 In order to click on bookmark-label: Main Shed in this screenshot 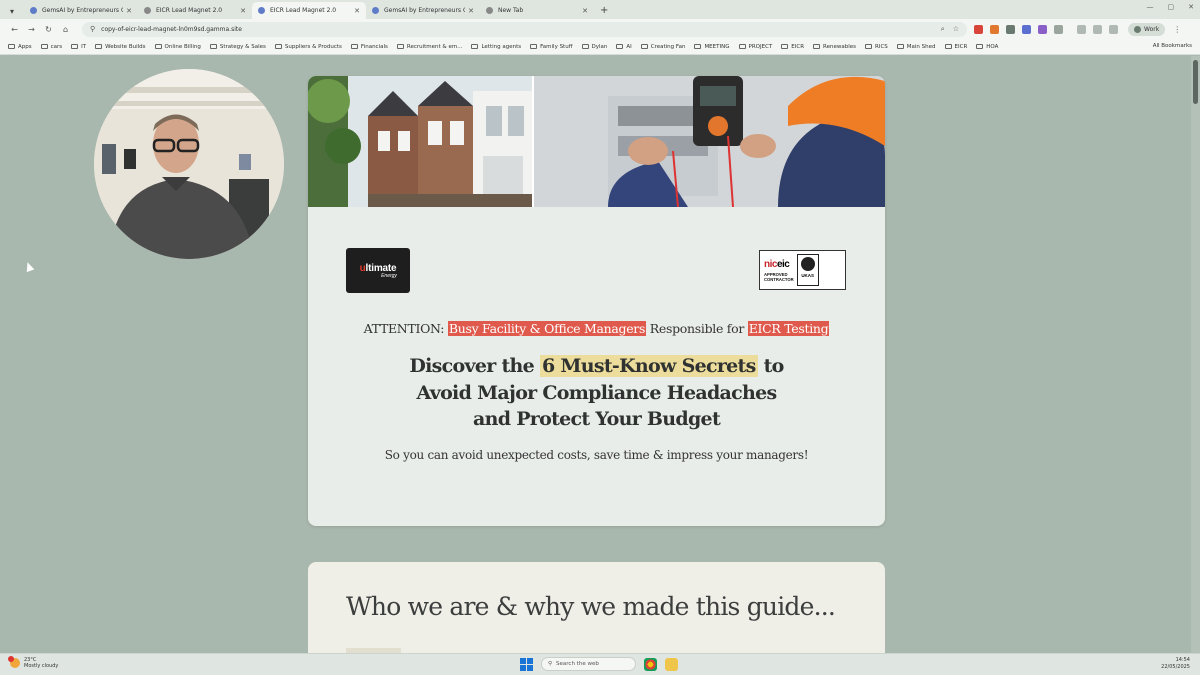, I will do `click(921, 46)`.